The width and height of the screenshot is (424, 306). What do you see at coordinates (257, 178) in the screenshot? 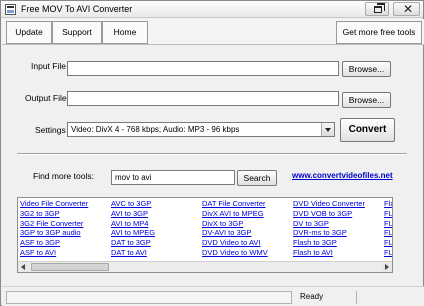
I see `search-button: Search` at bounding box center [257, 178].